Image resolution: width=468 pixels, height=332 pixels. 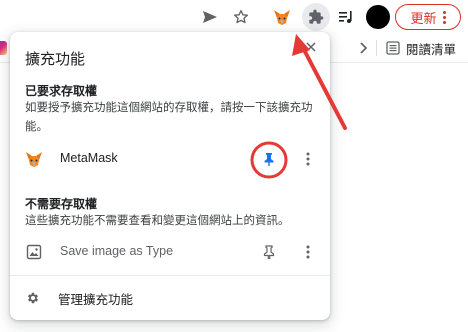 What do you see at coordinates (444, 17) in the screenshot?
I see `more-icon` at bounding box center [444, 17].